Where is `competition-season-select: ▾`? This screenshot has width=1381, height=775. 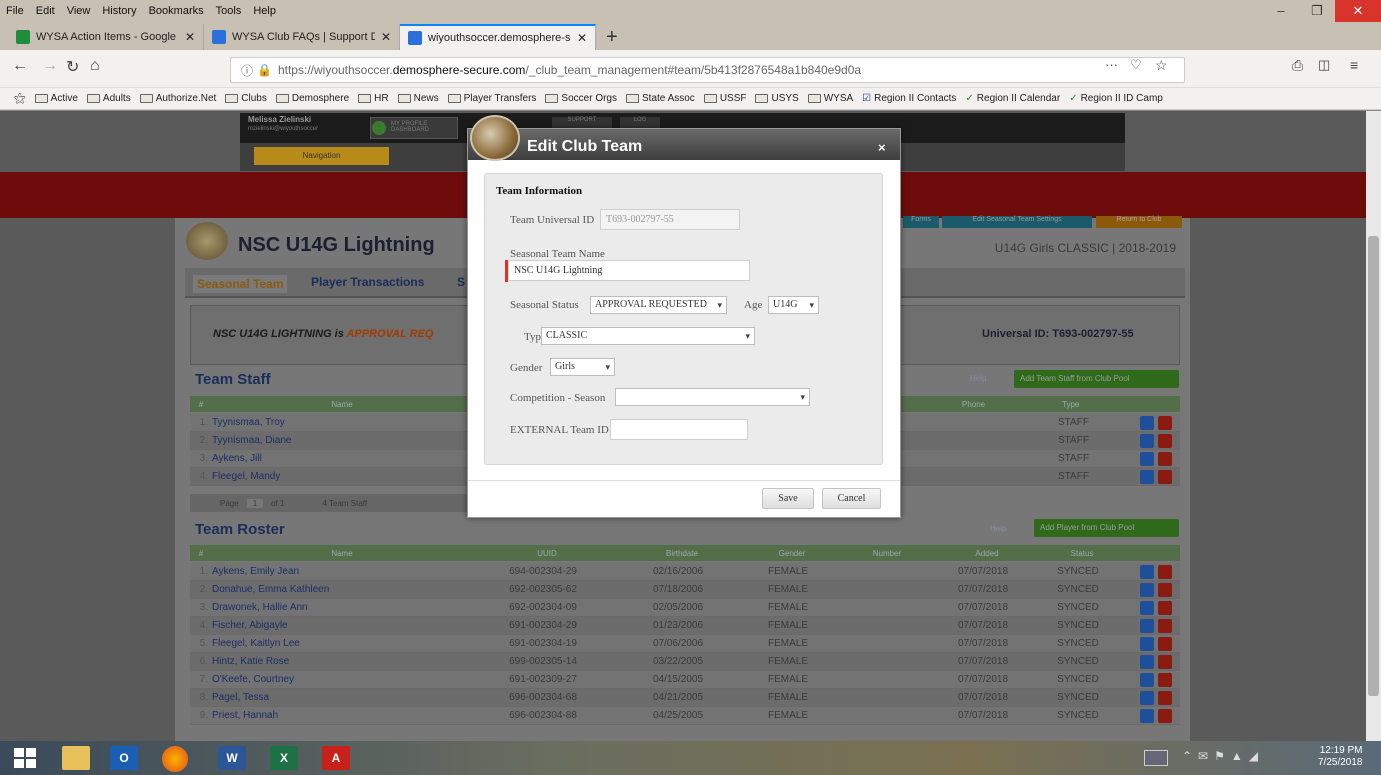 competition-season-select: ▾ is located at coordinates (712, 397).